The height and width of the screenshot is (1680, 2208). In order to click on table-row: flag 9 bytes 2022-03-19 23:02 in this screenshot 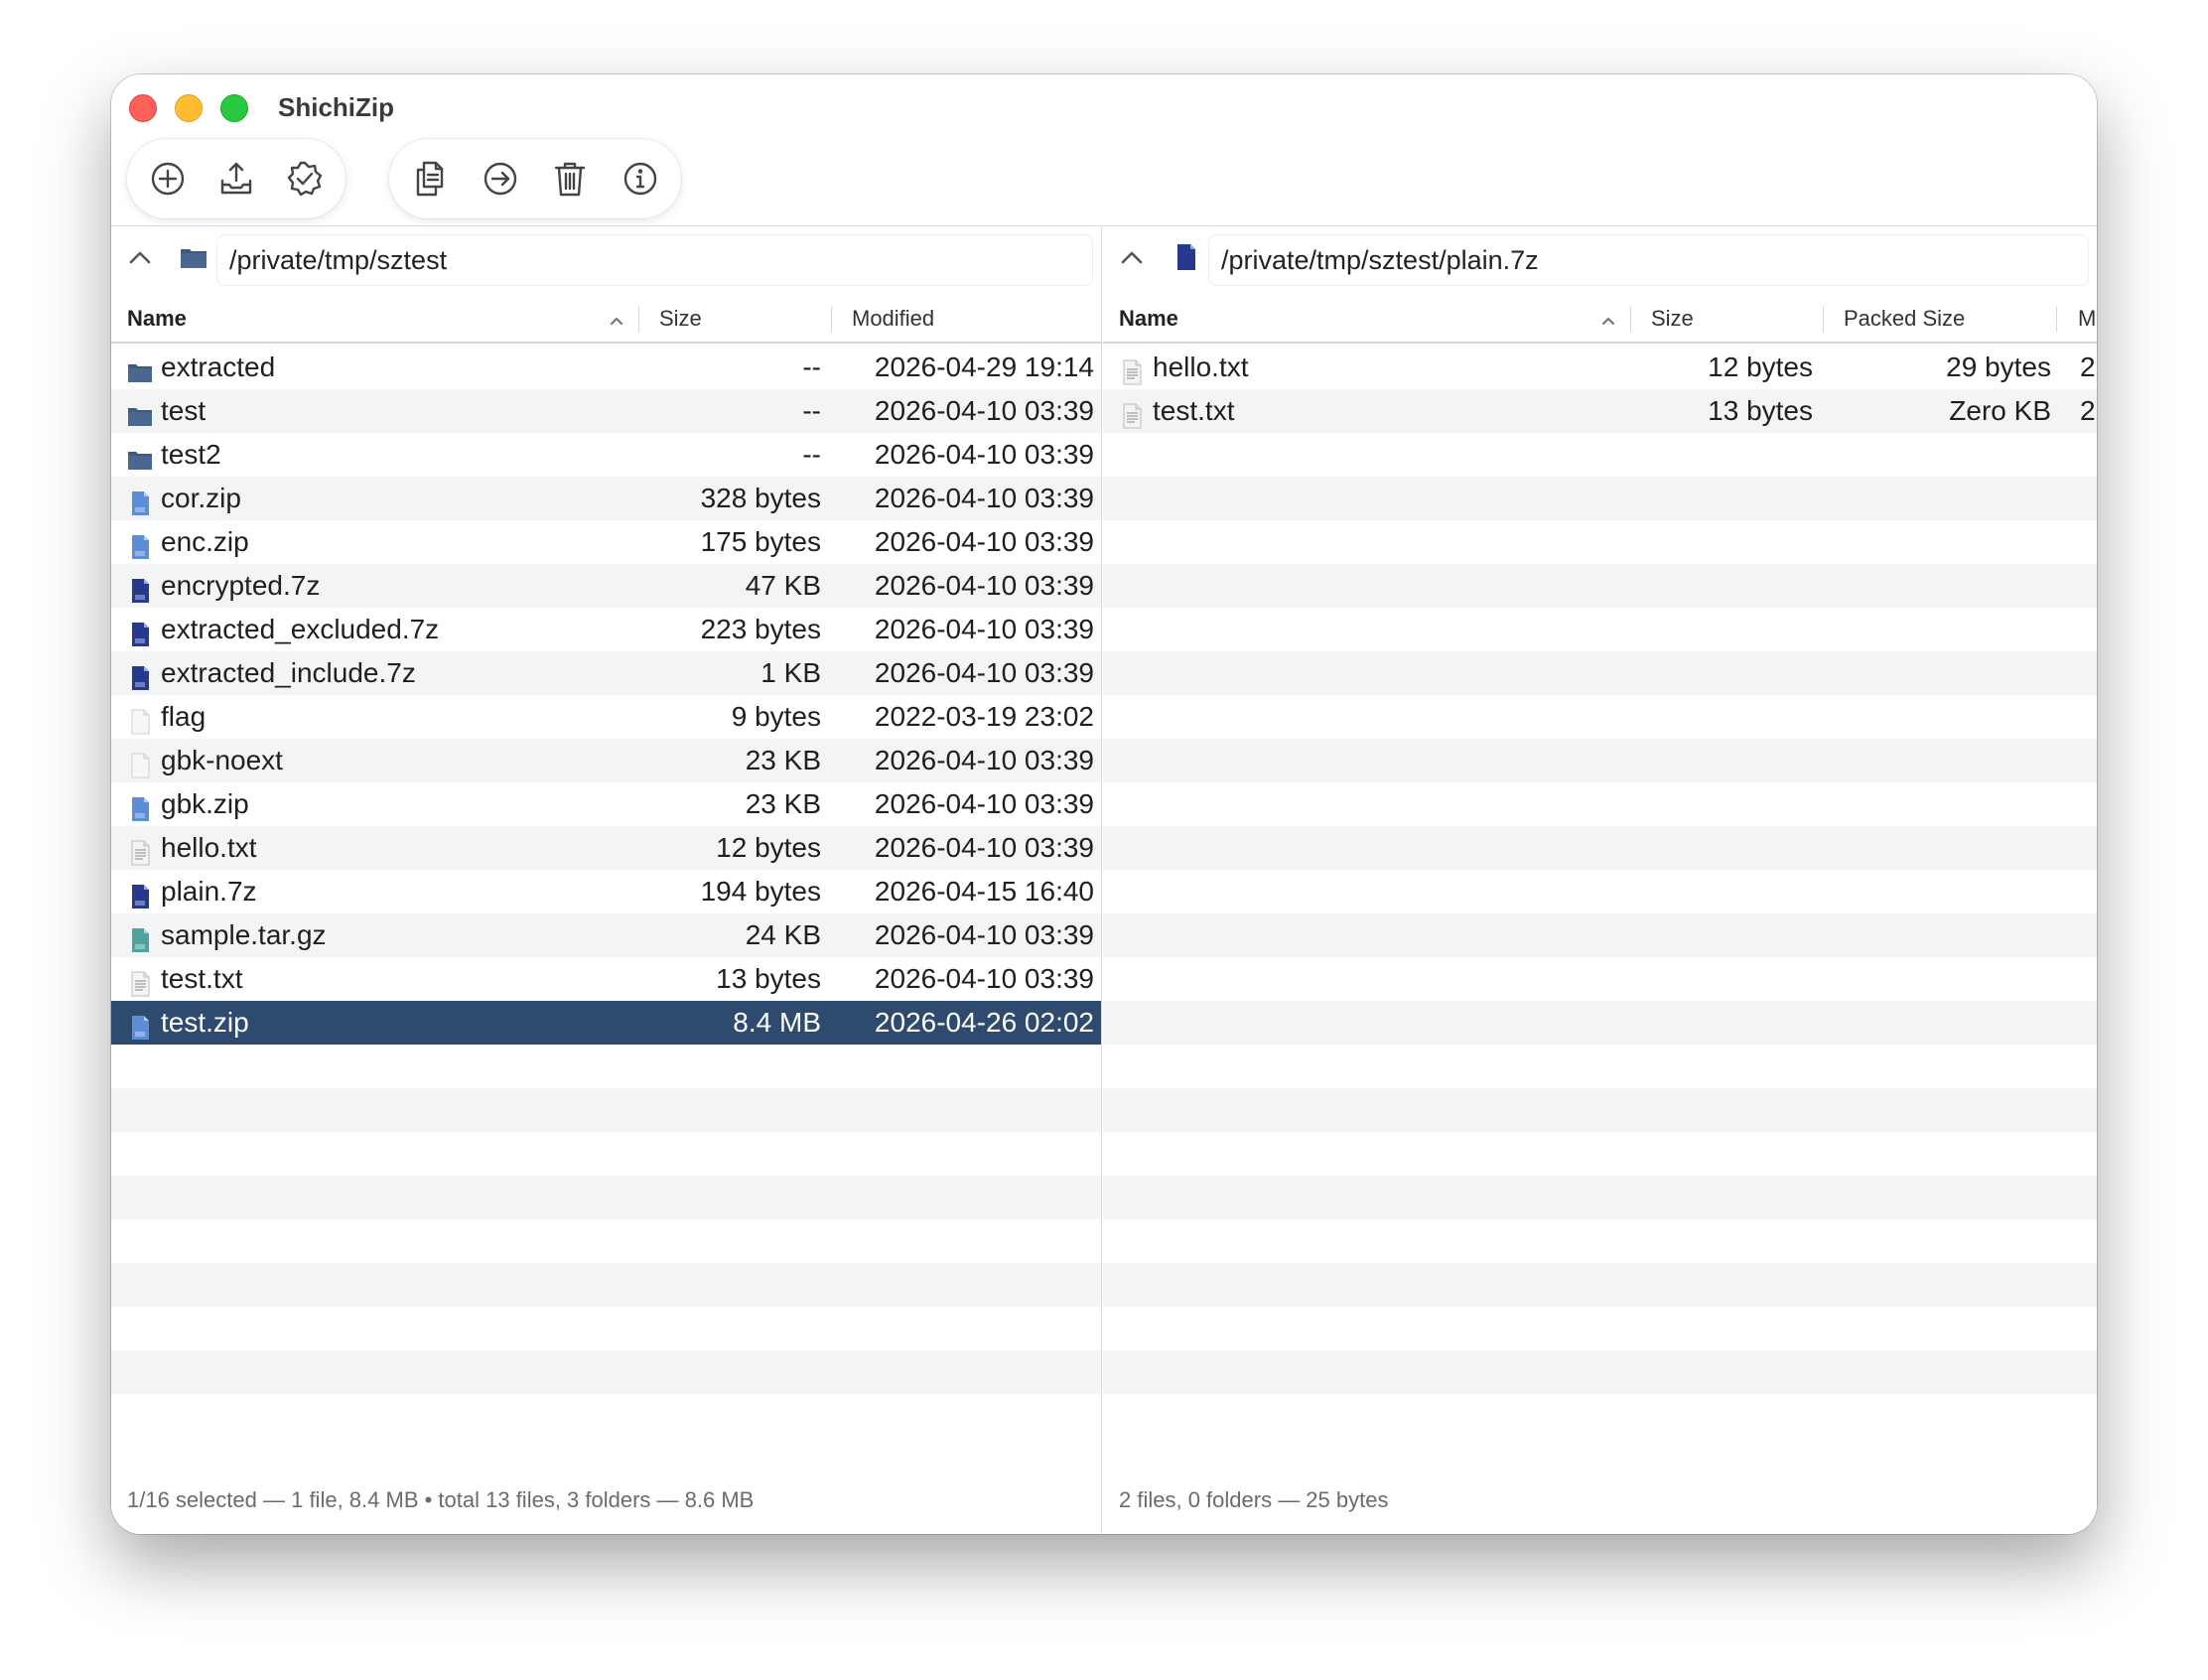, I will do `click(606, 717)`.